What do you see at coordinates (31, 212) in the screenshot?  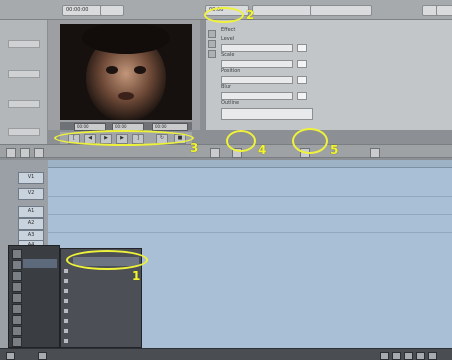 I see `track-button: A1` at bounding box center [31, 212].